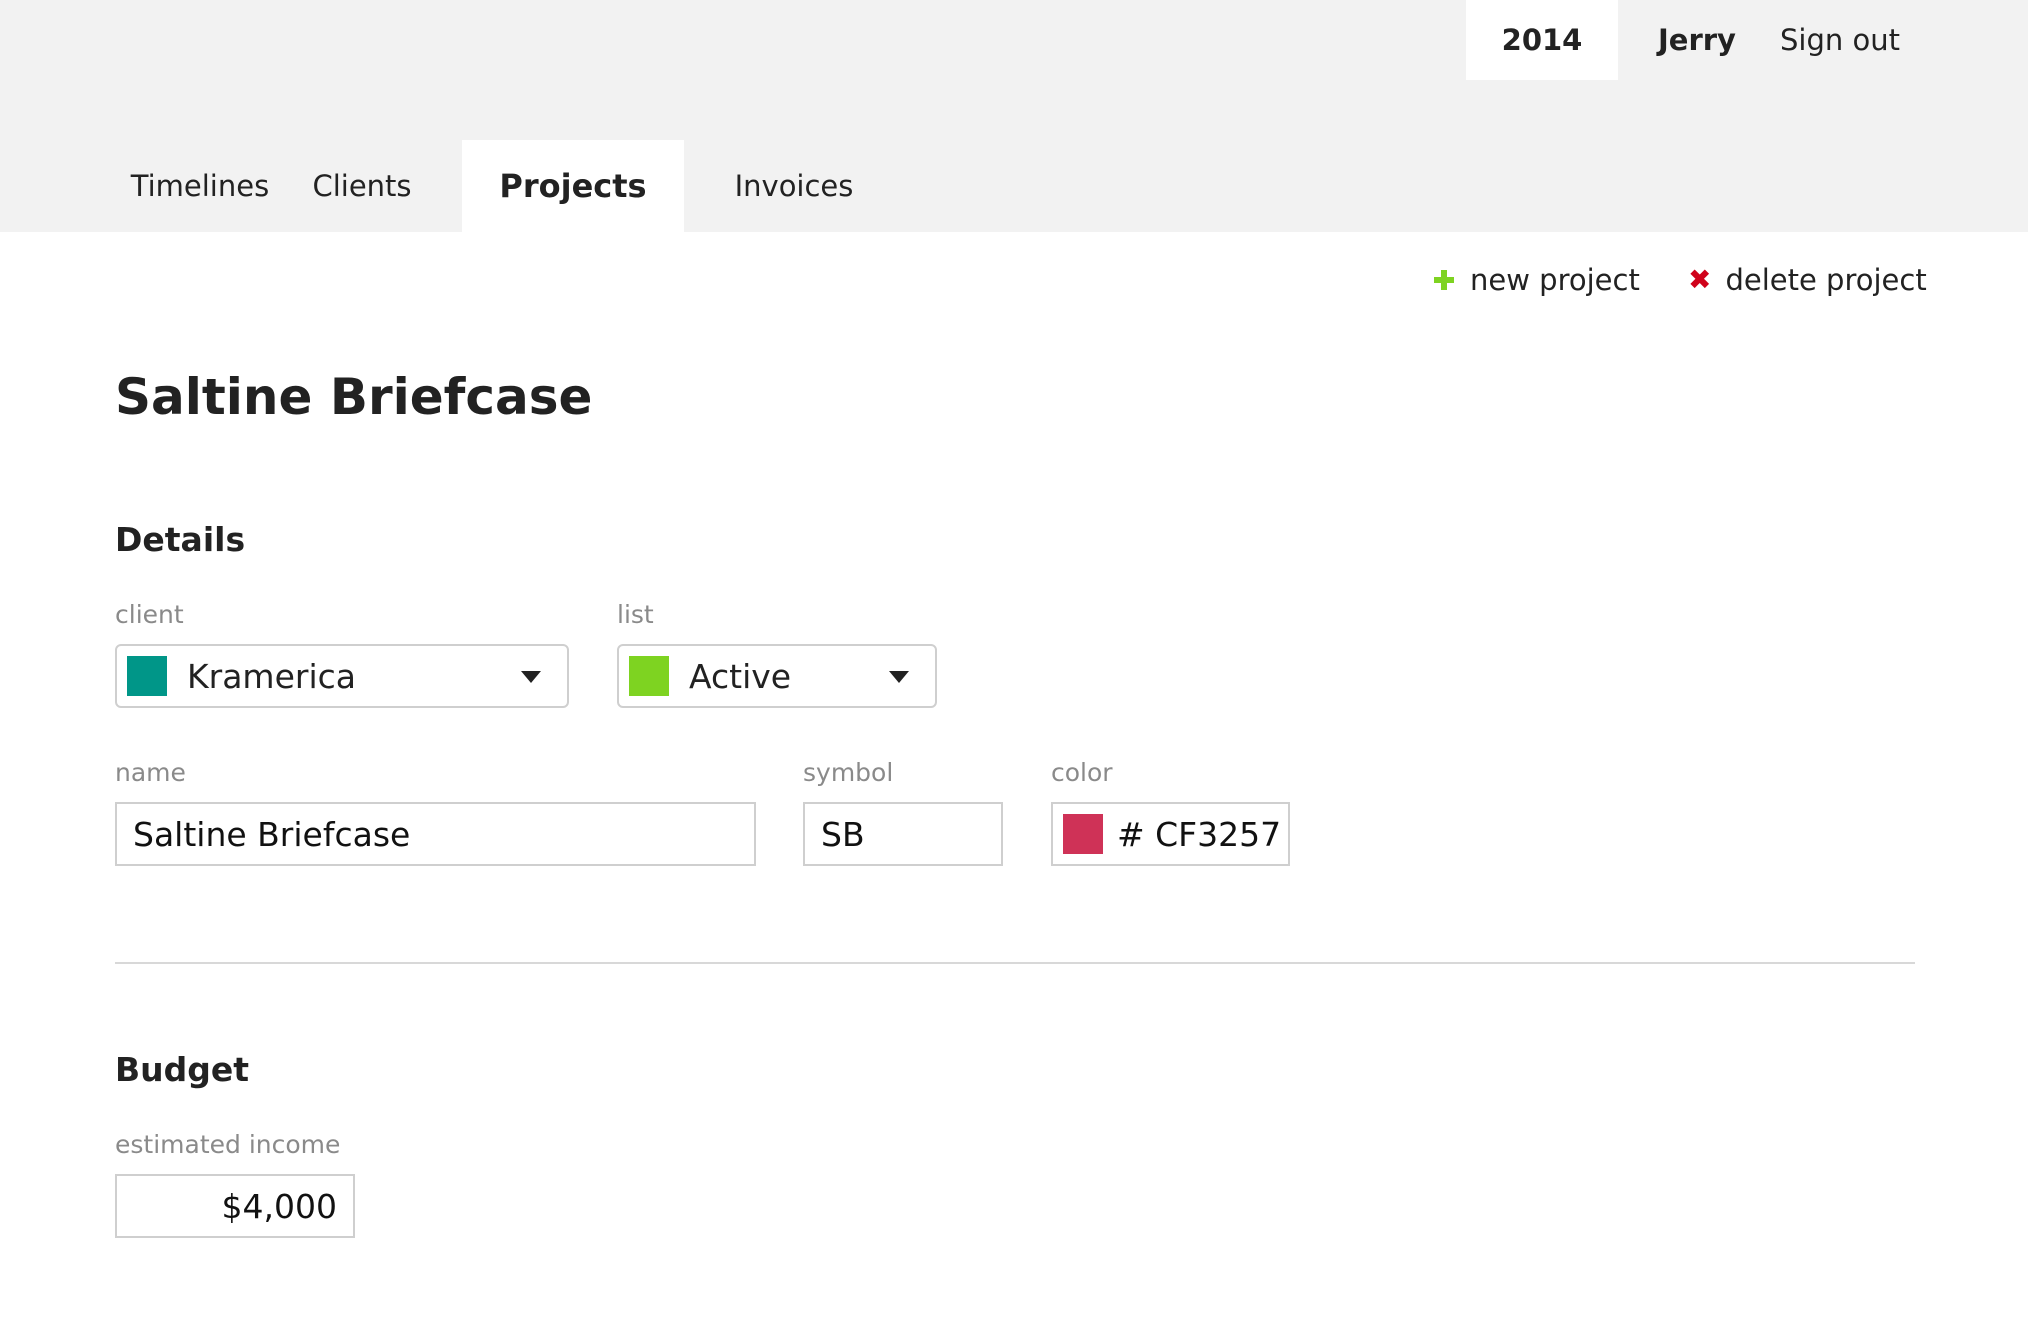  What do you see at coordinates (180, 539) in the screenshot?
I see `details-heading: Details` at bounding box center [180, 539].